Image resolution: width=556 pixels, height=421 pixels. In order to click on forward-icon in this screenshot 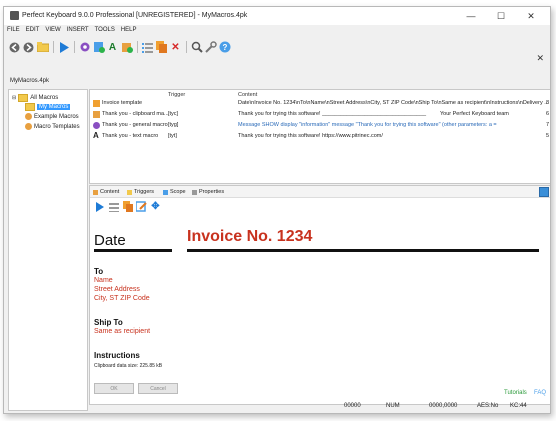, I will do `click(28, 47)`.